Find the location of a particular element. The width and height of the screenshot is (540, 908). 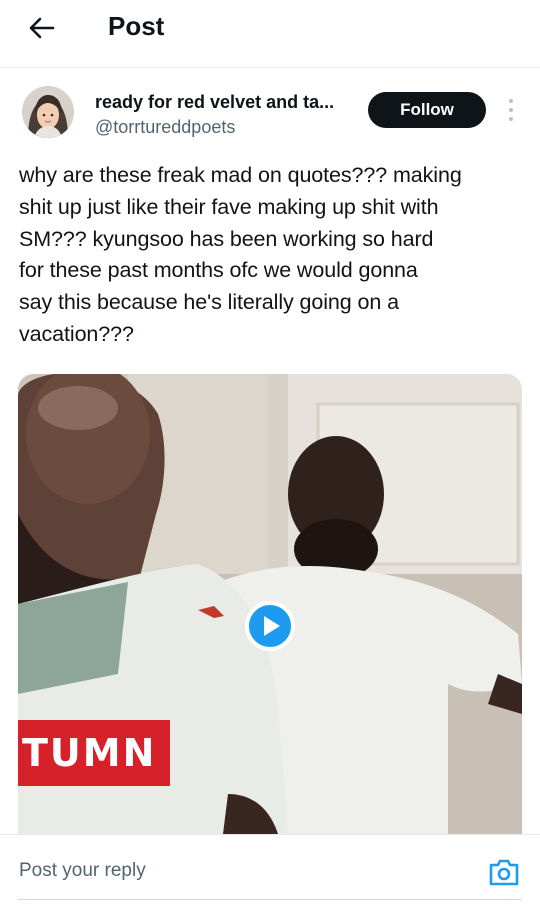

back-button is located at coordinates (42, 28).